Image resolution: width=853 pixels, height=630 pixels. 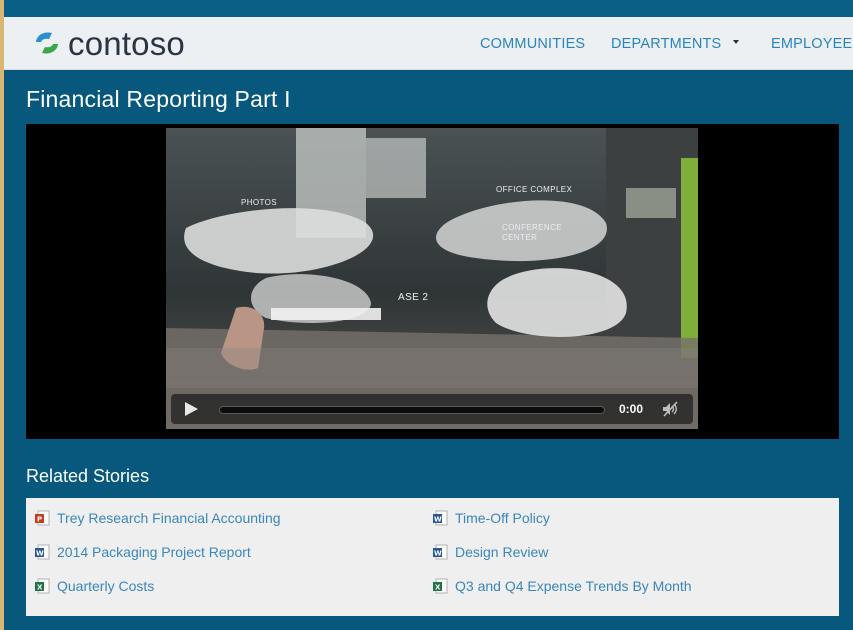 I want to click on story-item: X Quarterly Costs, so click(x=94, y=586).